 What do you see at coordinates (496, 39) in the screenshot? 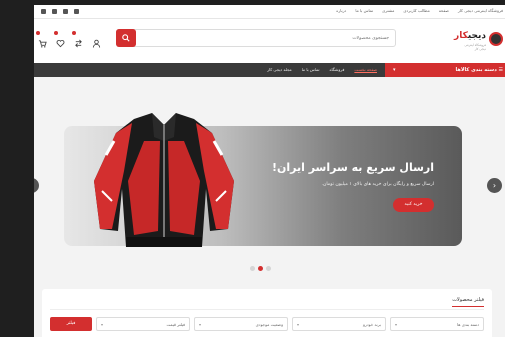
I see `logo-mark-icon` at bounding box center [496, 39].